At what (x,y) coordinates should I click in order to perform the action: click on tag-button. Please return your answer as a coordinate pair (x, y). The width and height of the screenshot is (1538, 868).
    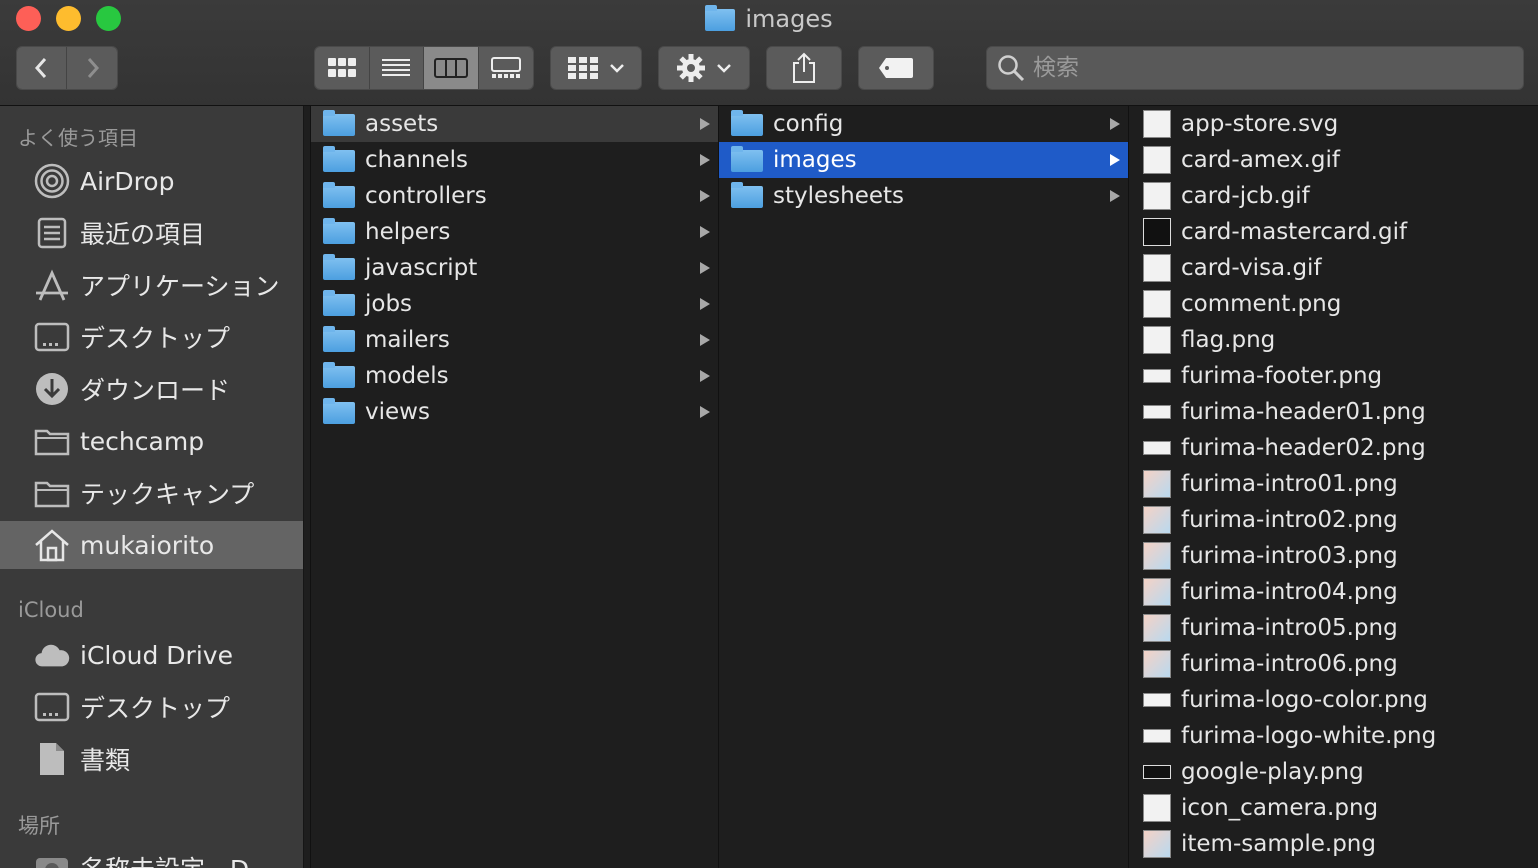
    Looking at the image, I should click on (896, 68).